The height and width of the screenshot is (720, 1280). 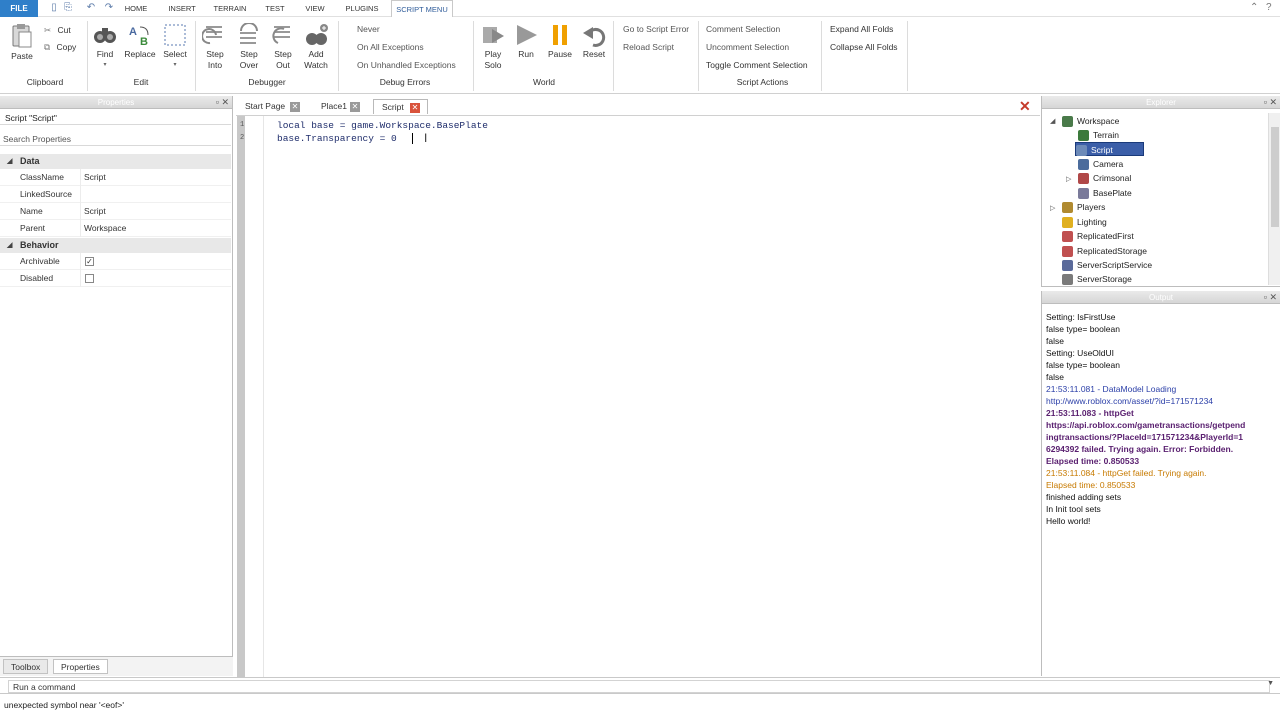 I want to click on tree-item-players: Players, so click(x=1083, y=207).